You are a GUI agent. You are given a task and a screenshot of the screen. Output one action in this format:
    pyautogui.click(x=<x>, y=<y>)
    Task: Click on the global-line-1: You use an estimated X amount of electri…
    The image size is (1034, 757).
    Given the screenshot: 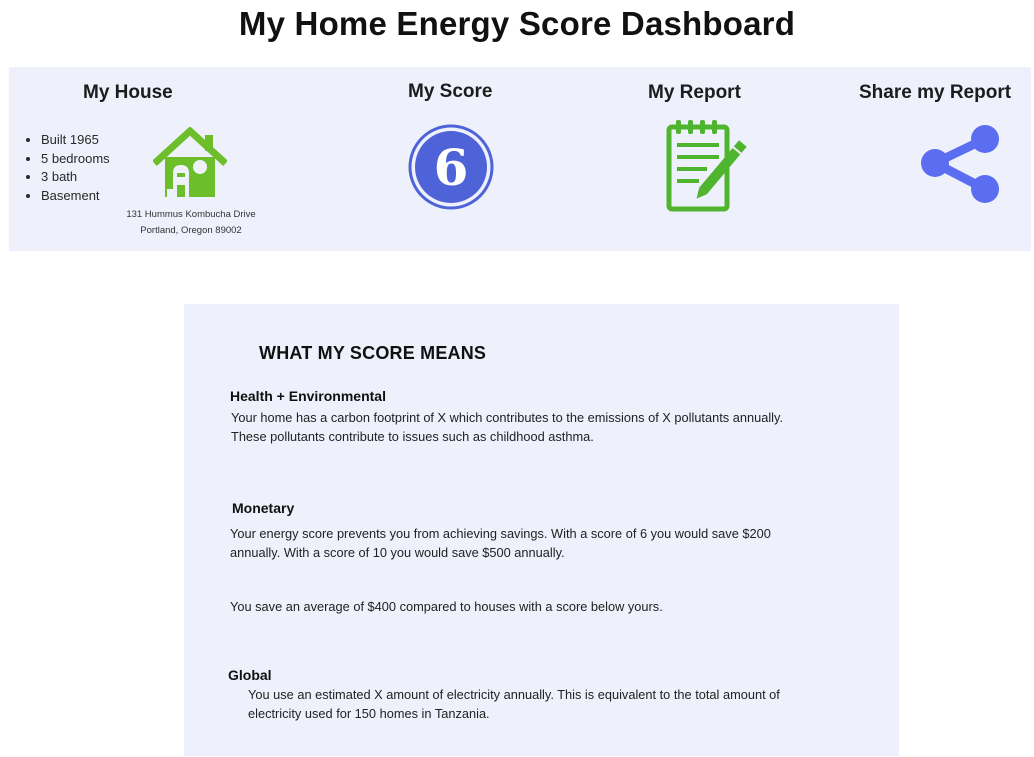 What is the action you would take?
    pyautogui.click(x=514, y=694)
    